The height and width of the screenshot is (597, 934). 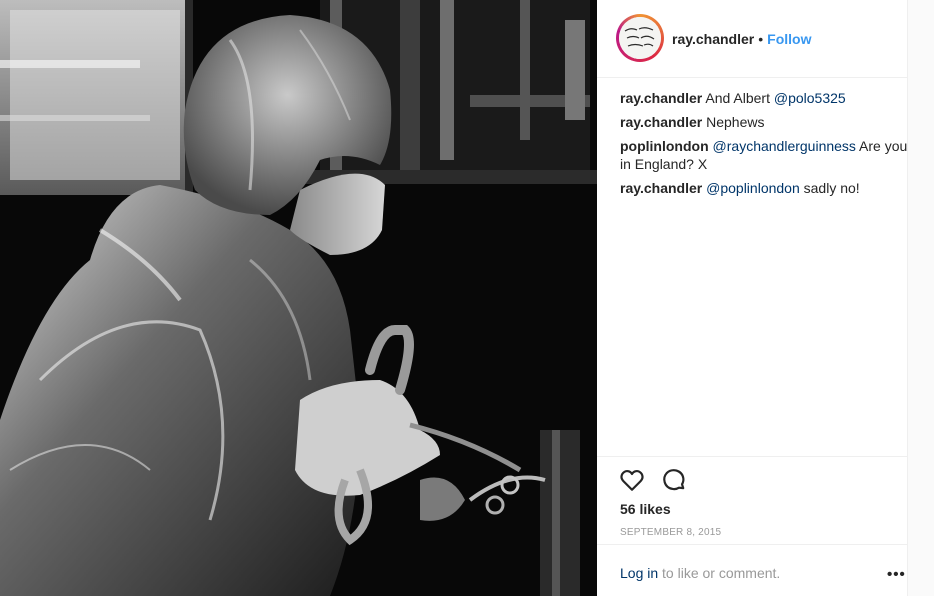 I want to click on profile-avatar, so click(x=640, y=38).